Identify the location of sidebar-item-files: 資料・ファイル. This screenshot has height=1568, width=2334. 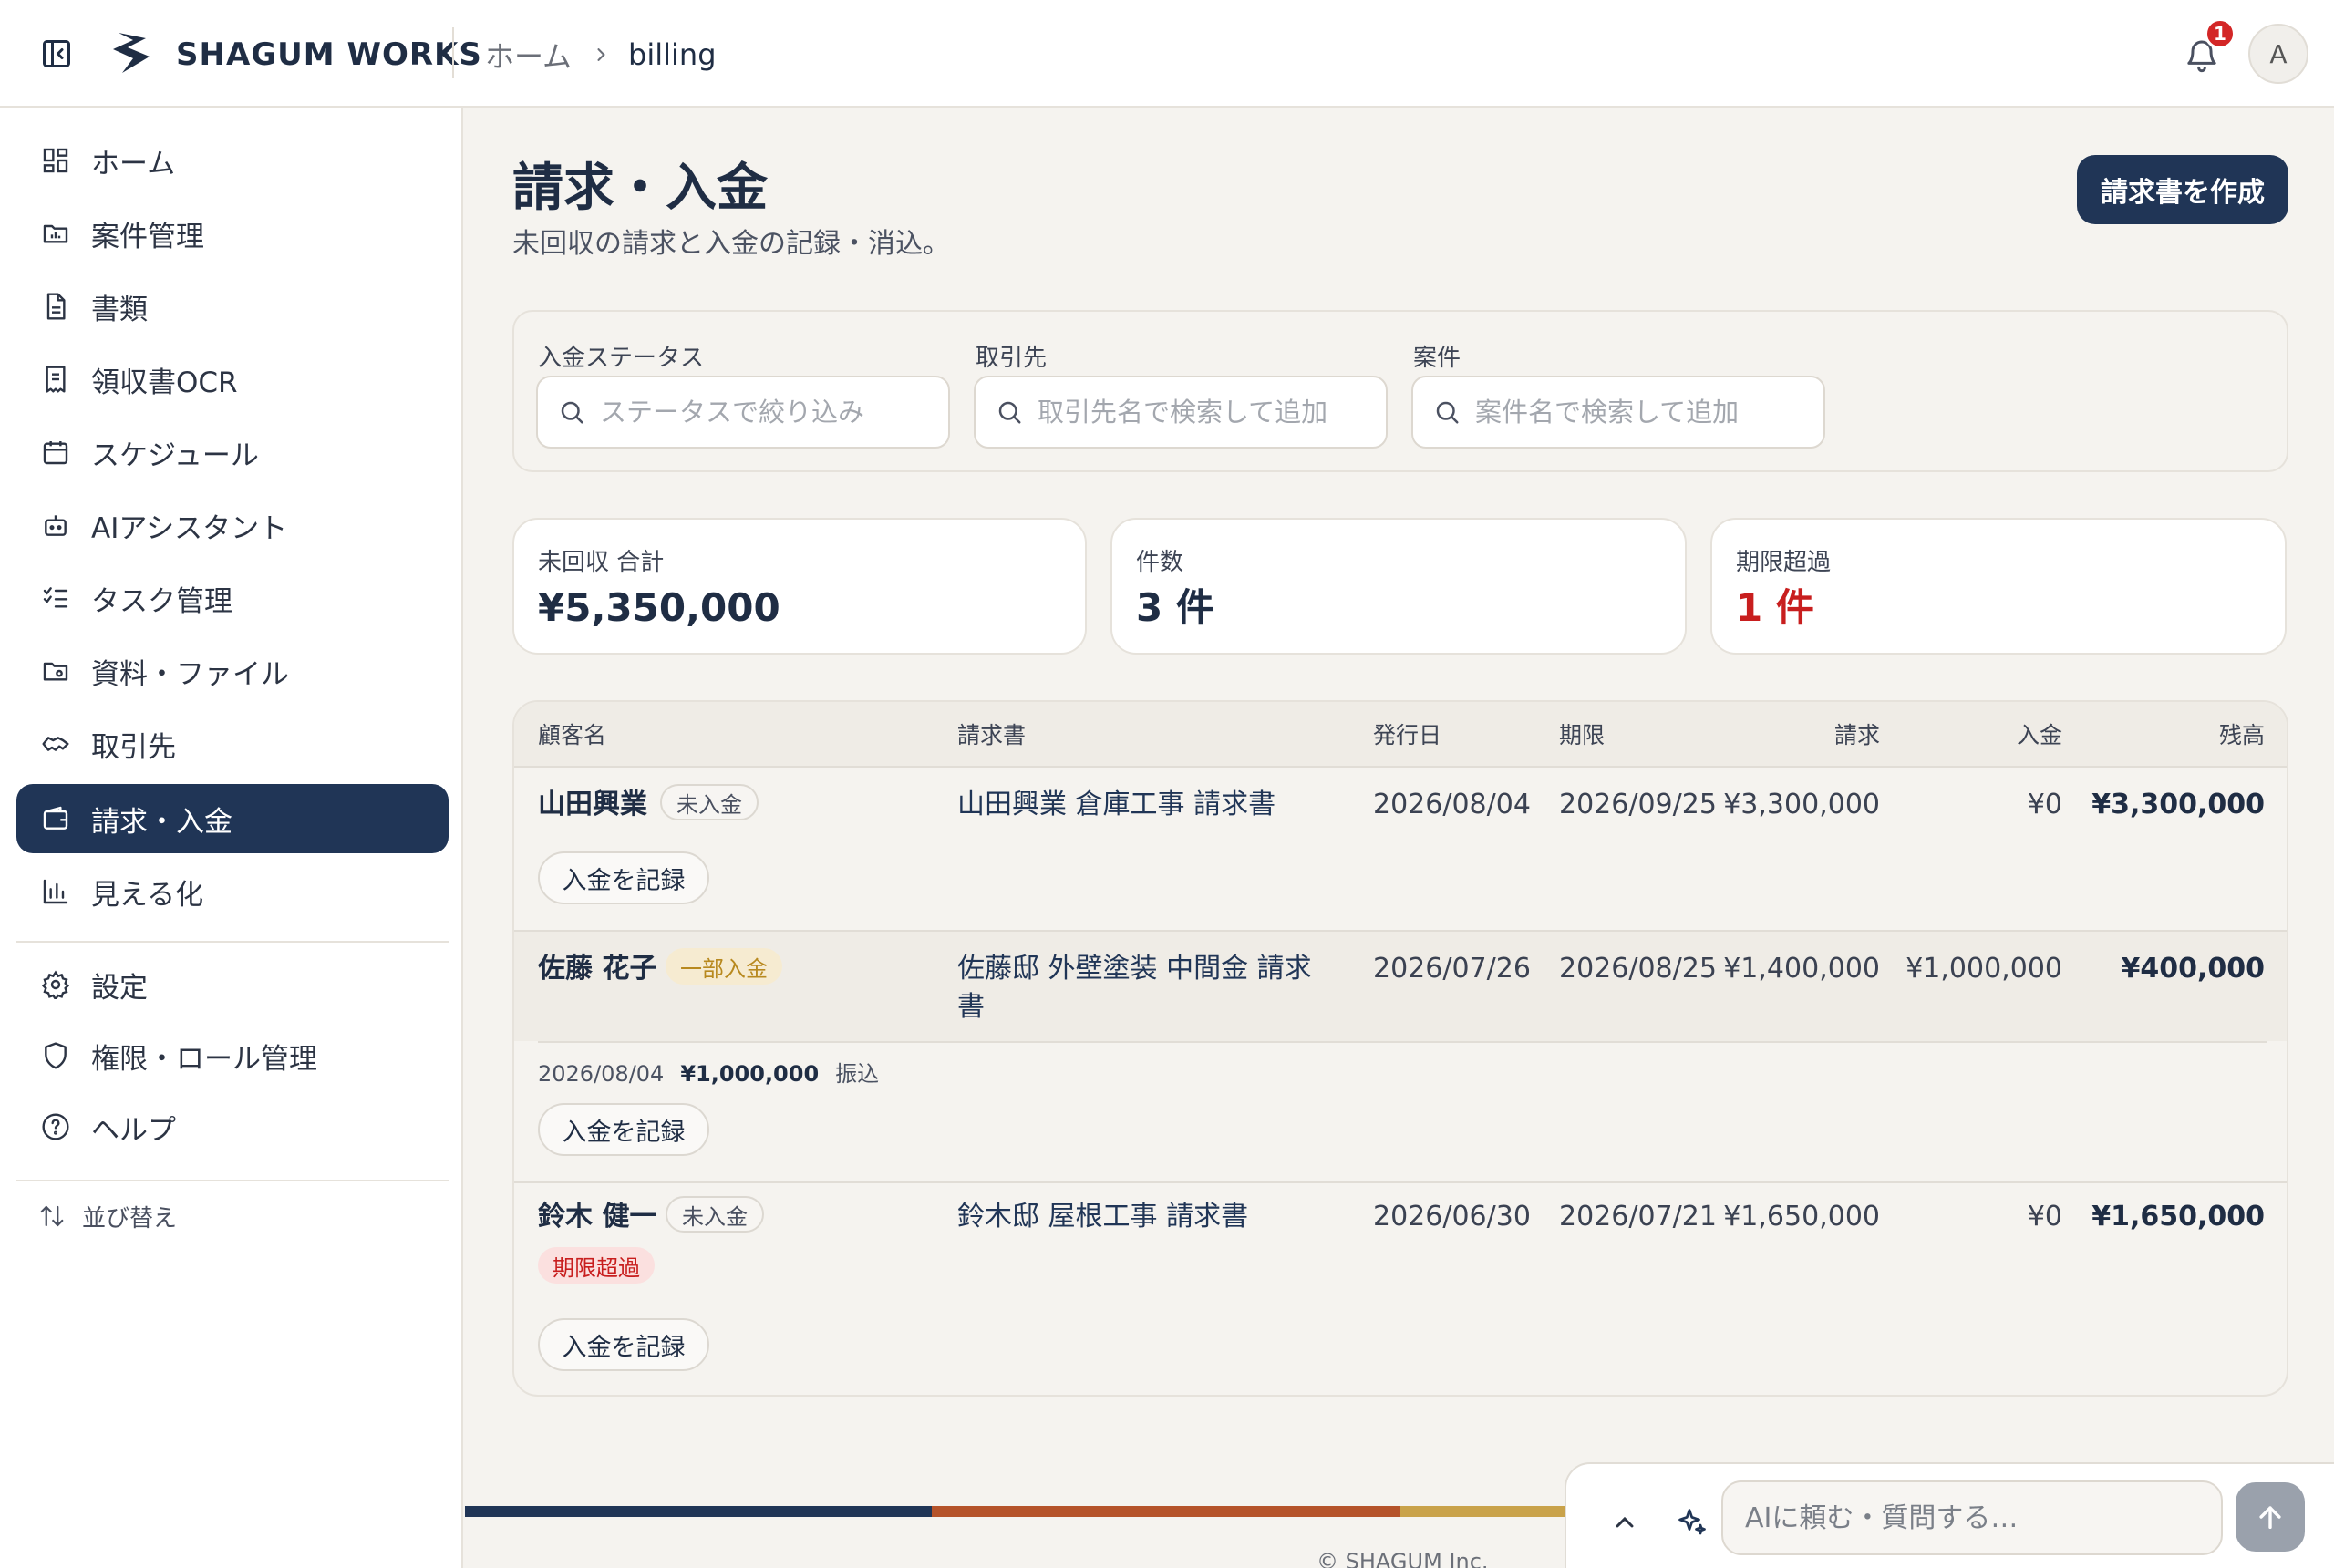
(232, 671).